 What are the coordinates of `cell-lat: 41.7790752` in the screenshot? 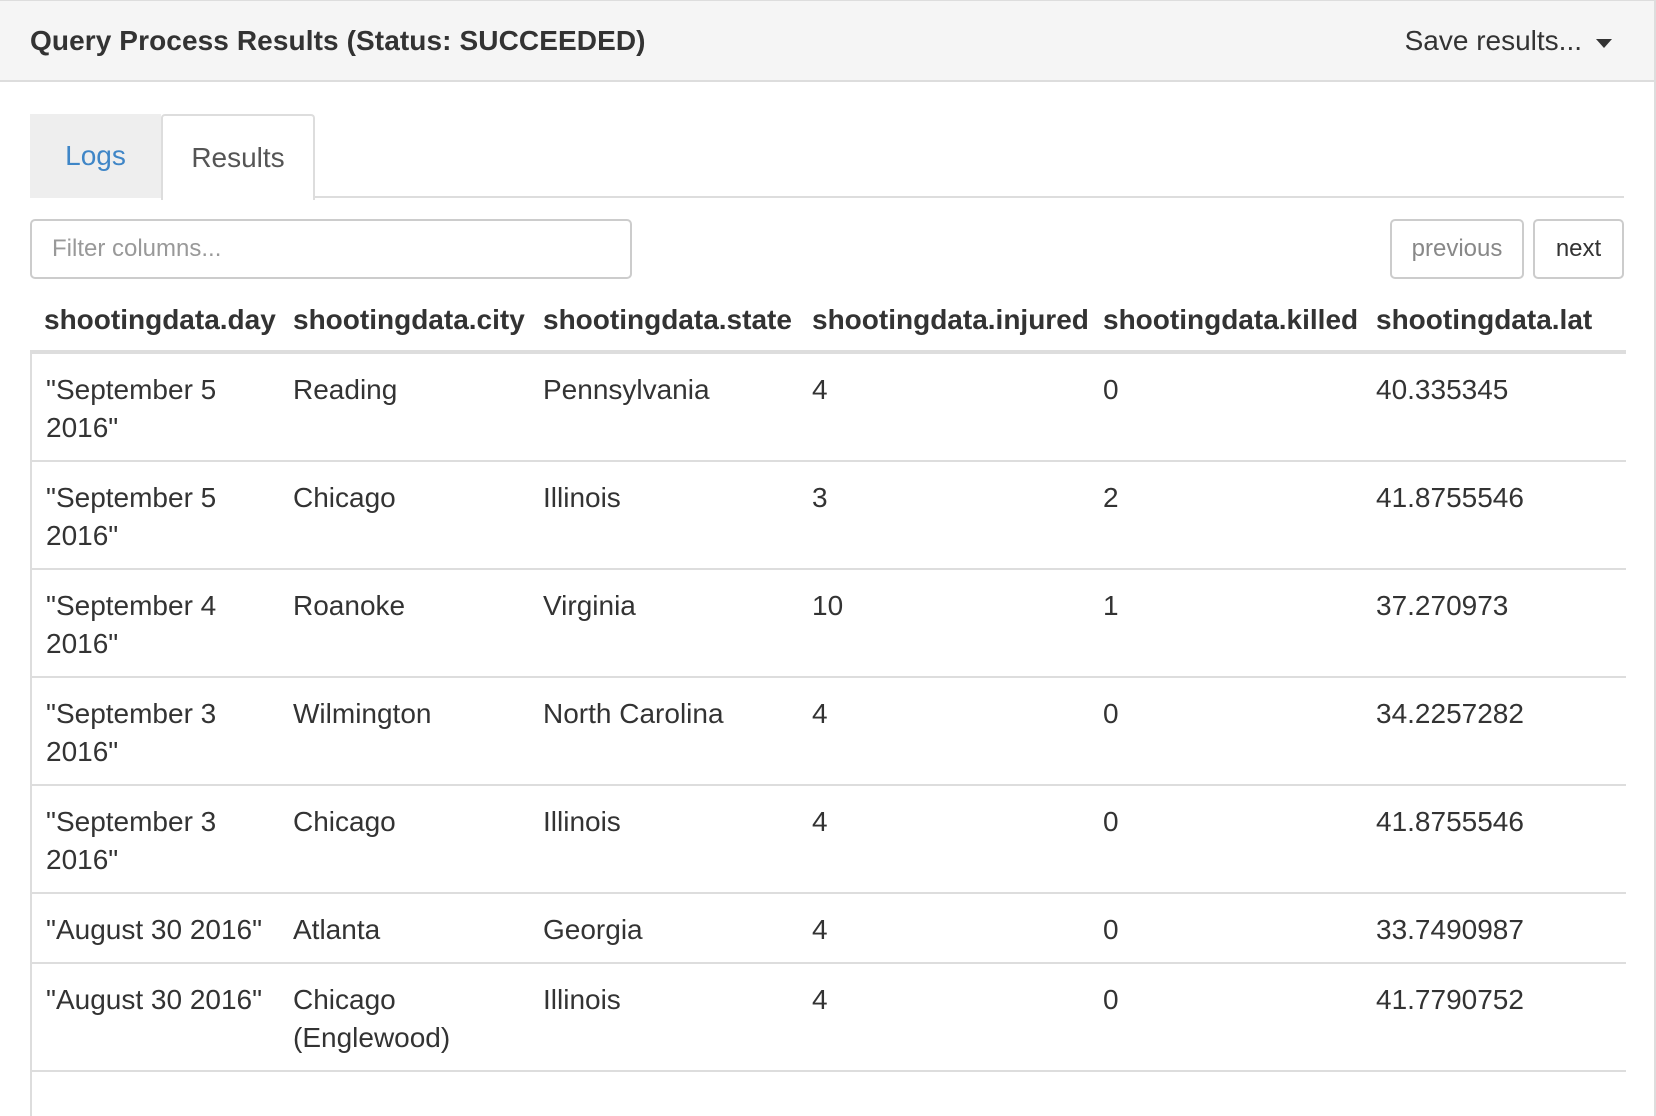 It's located at (1450, 999).